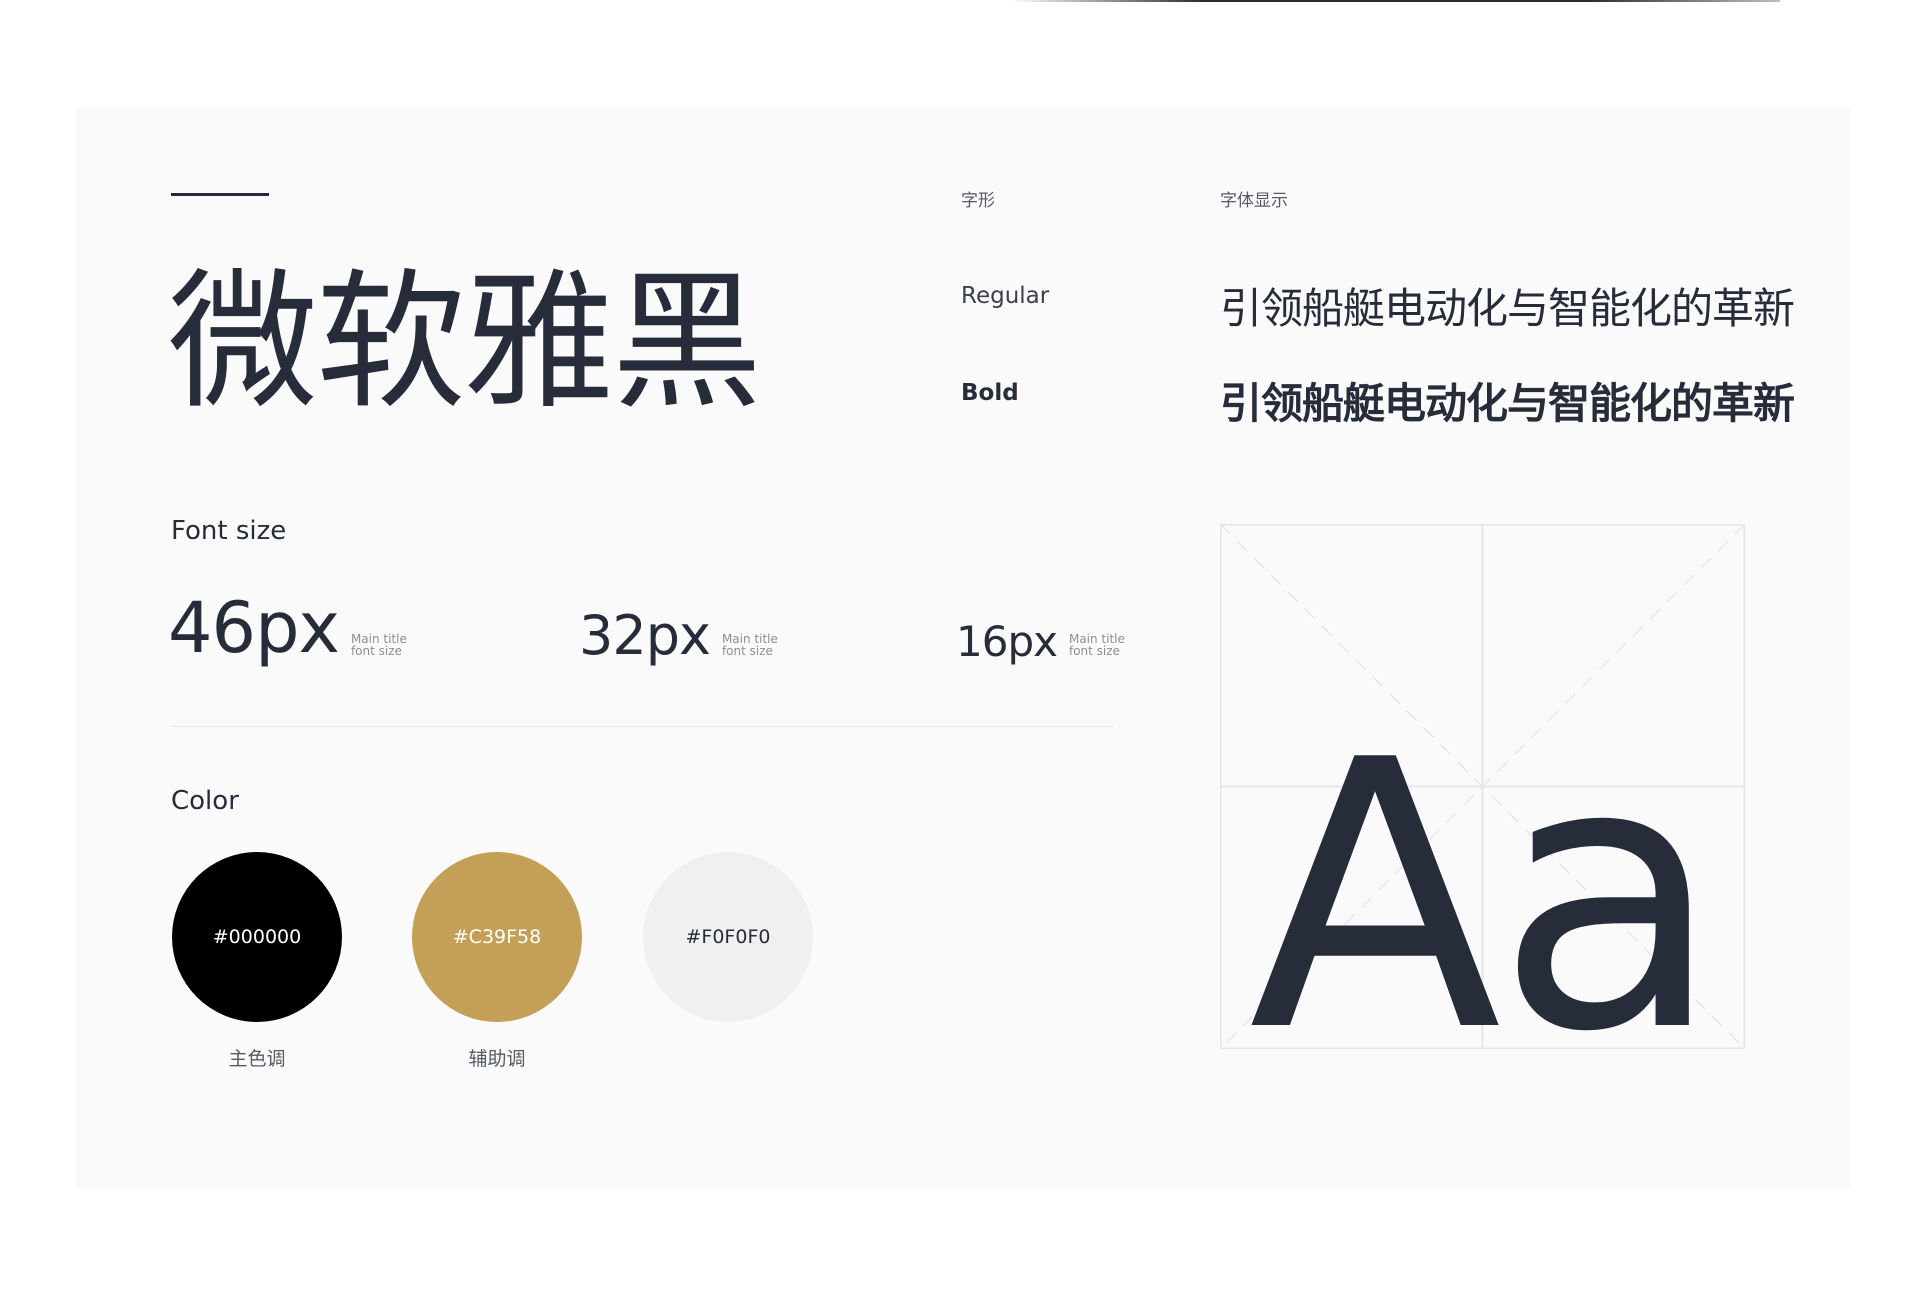 The image size is (1920, 1292). What do you see at coordinates (642, 726) in the screenshot?
I see `section-divider` at bounding box center [642, 726].